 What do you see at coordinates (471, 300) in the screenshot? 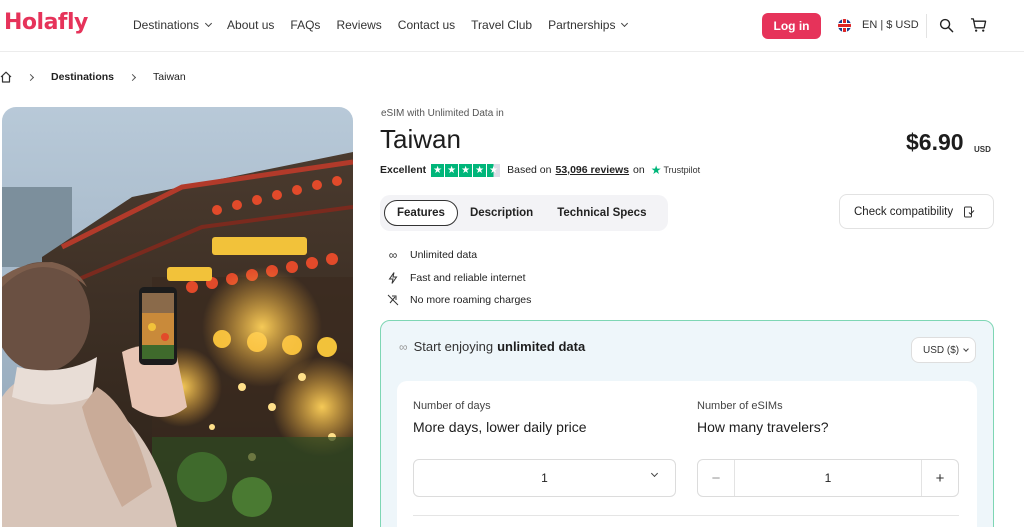
I see `feature-text: No more roaming charges` at bounding box center [471, 300].